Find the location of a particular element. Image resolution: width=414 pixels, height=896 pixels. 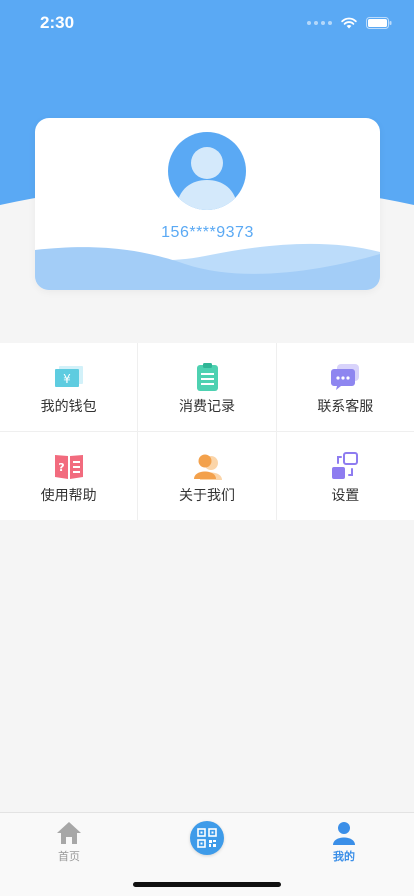

menu-label: 联系客服 is located at coordinates (345, 406).